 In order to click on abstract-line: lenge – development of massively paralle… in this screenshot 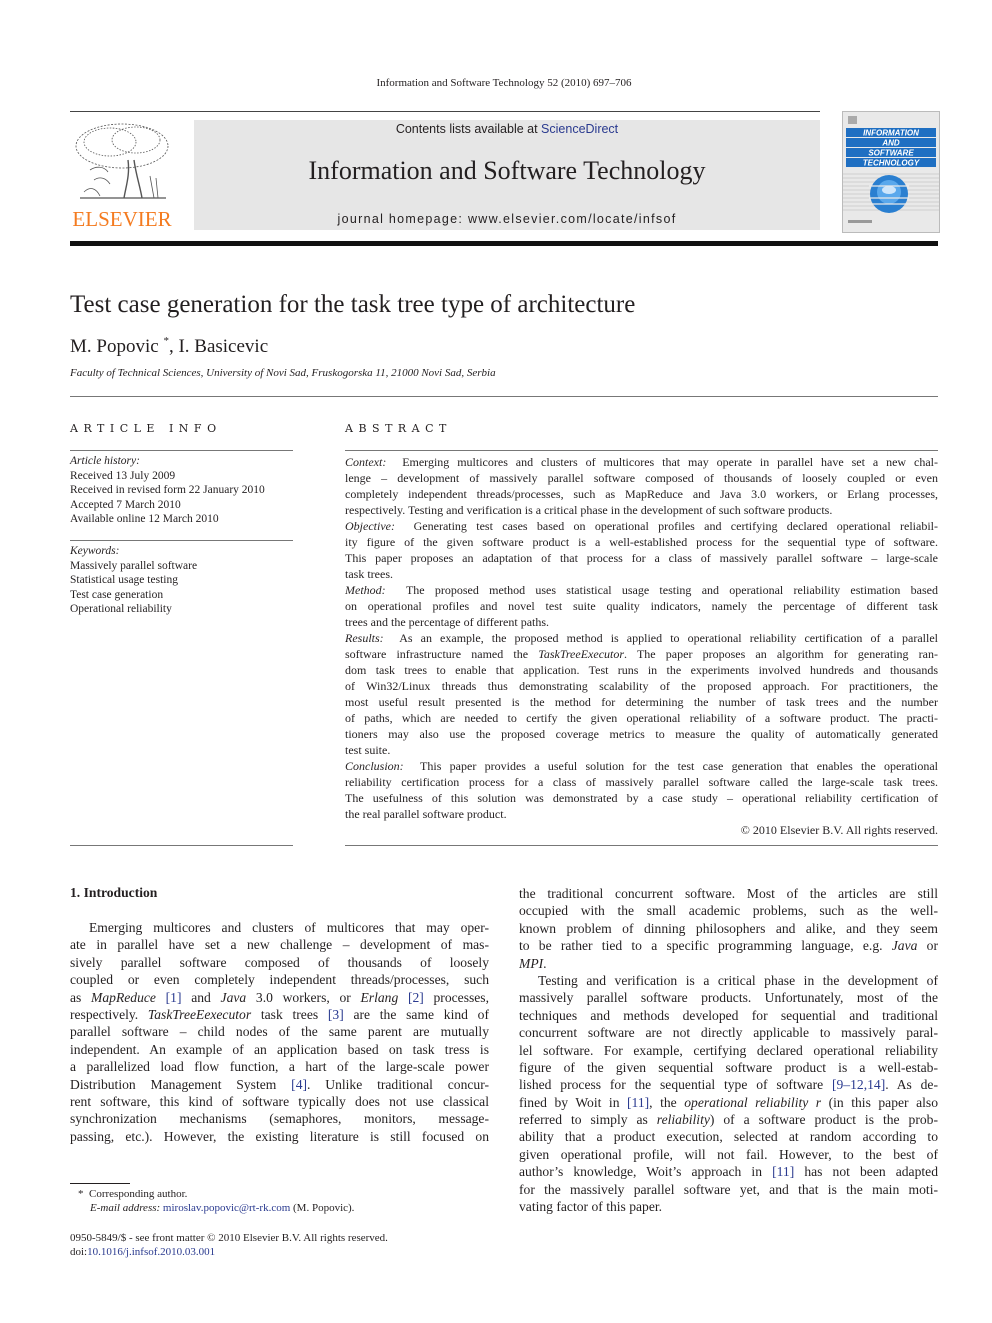, I will do `click(641, 478)`.